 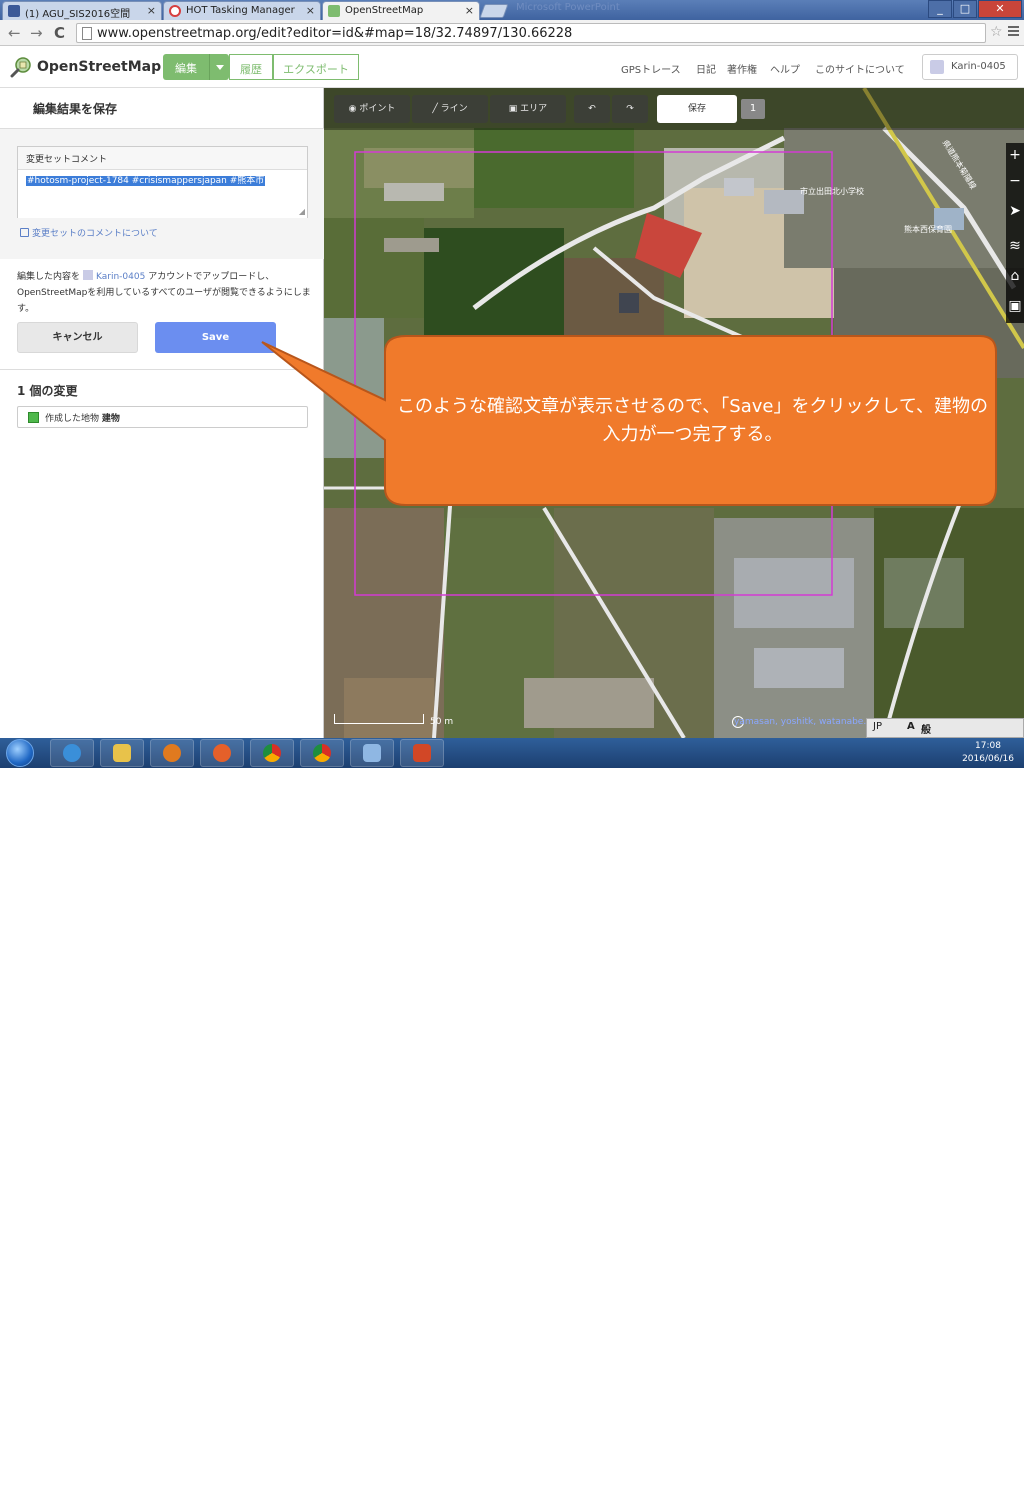 I want to click on clock-time: 17:08, so click(x=988, y=746).